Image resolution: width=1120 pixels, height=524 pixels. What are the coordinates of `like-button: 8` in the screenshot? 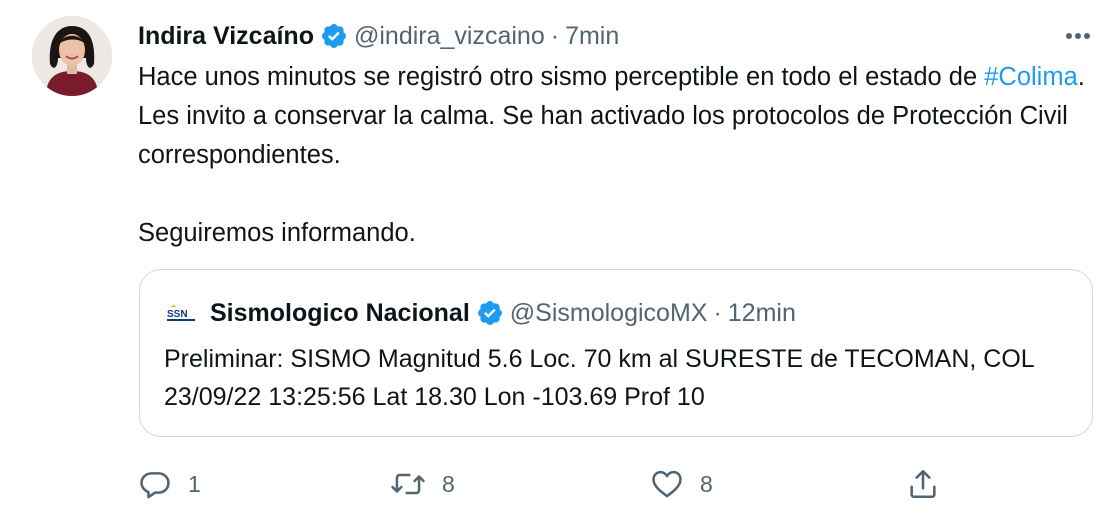 It's located at (681, 484).